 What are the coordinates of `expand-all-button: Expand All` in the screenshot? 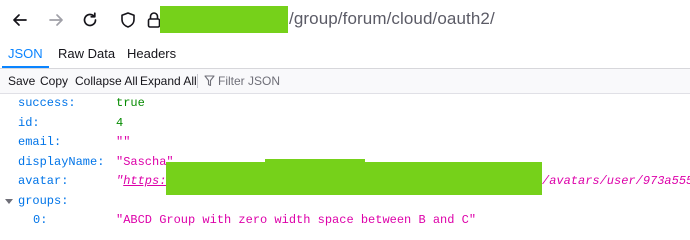 It's located at (168, 81).